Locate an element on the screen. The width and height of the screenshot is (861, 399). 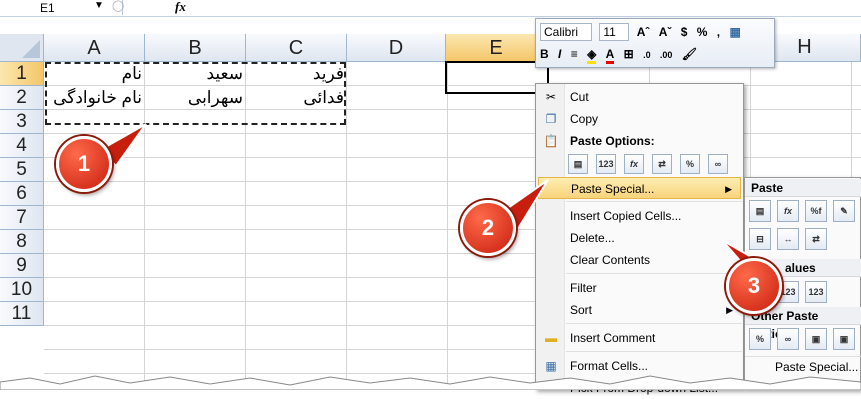
callout-step-1: 1 is located at coordinates (84, 164).